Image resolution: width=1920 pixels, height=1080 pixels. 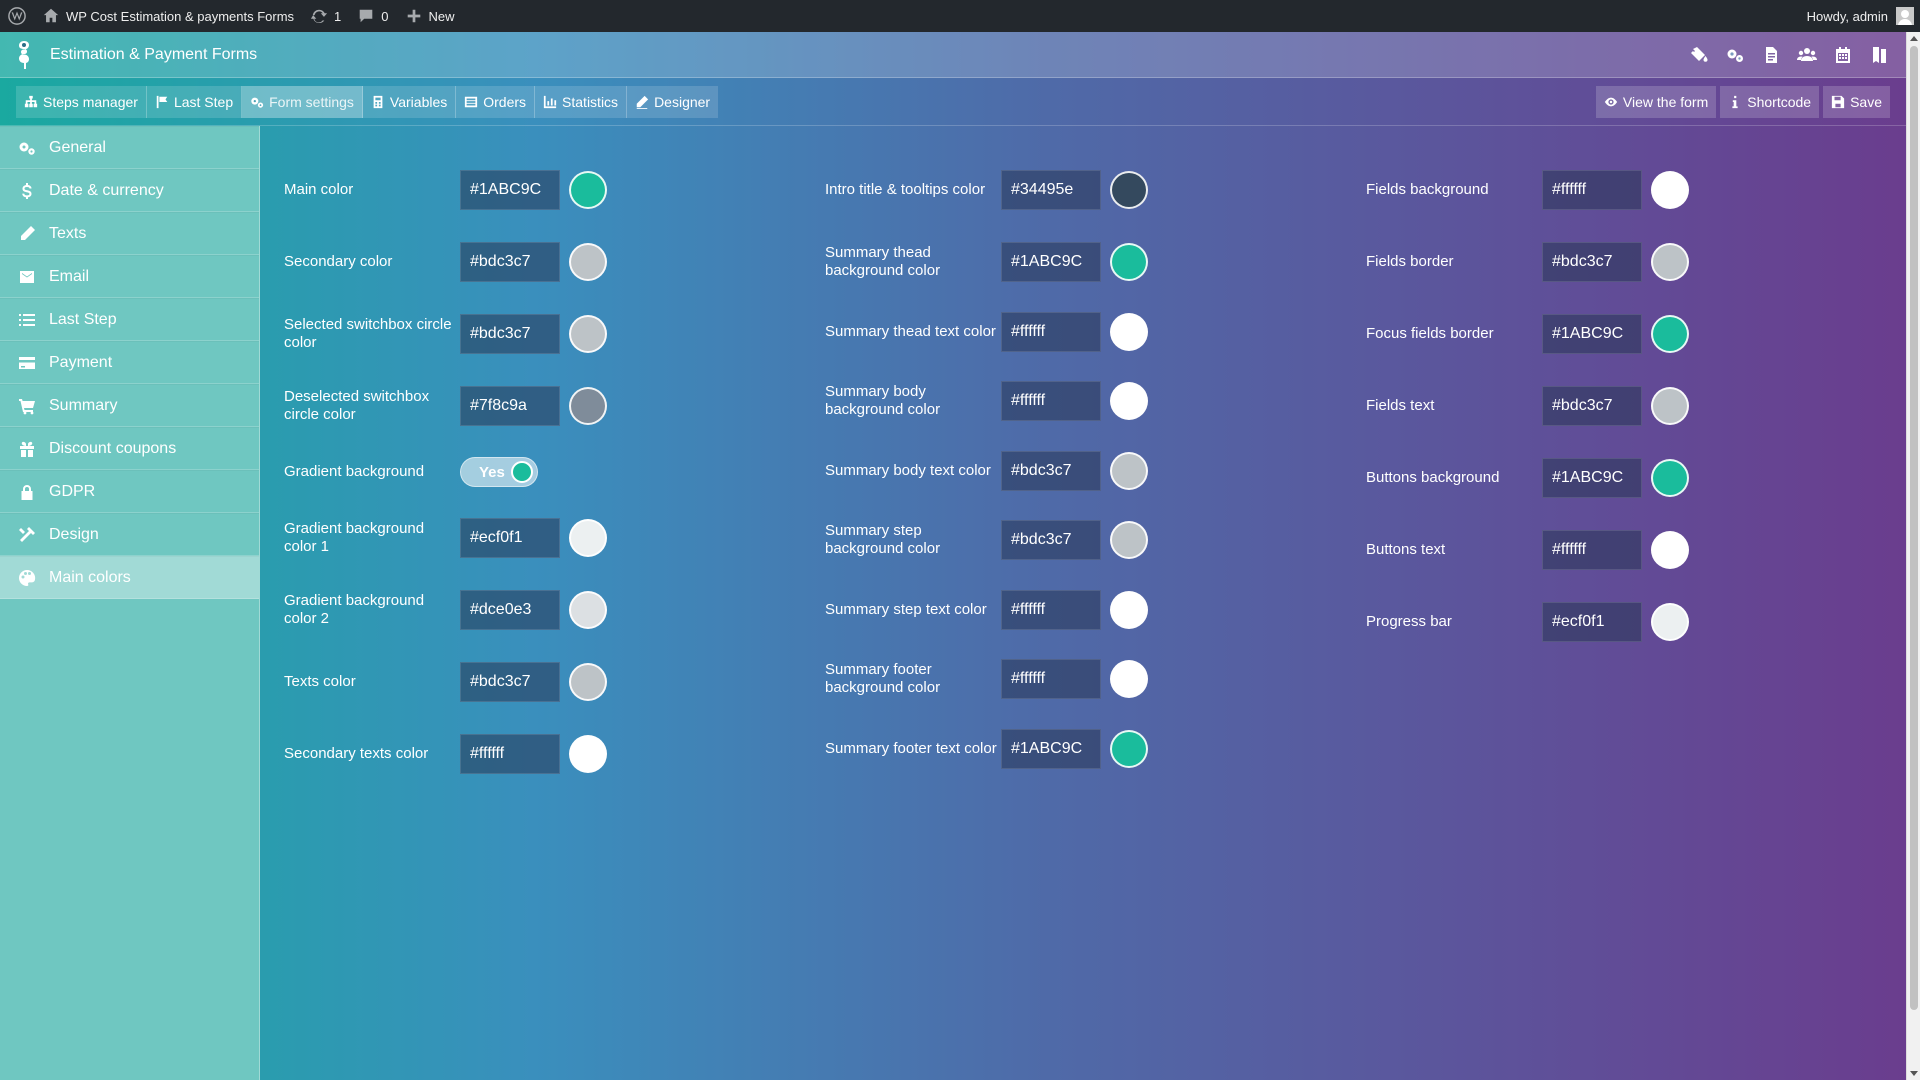 What do you see at coordinates (1129, 609) in the screenshot?
I see `summary-step-text-swatch` at bounding box center [1129, 609].